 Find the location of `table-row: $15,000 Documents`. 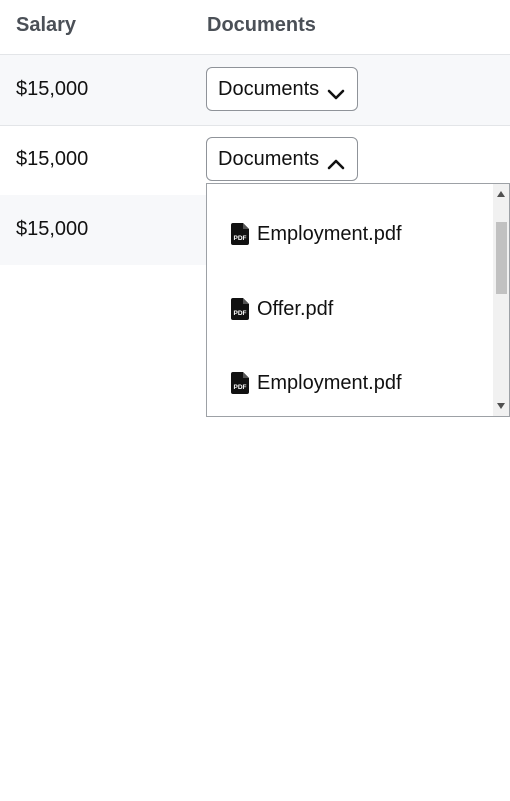

table-row: $15,000 Documents is located at coordinates (255, 90).